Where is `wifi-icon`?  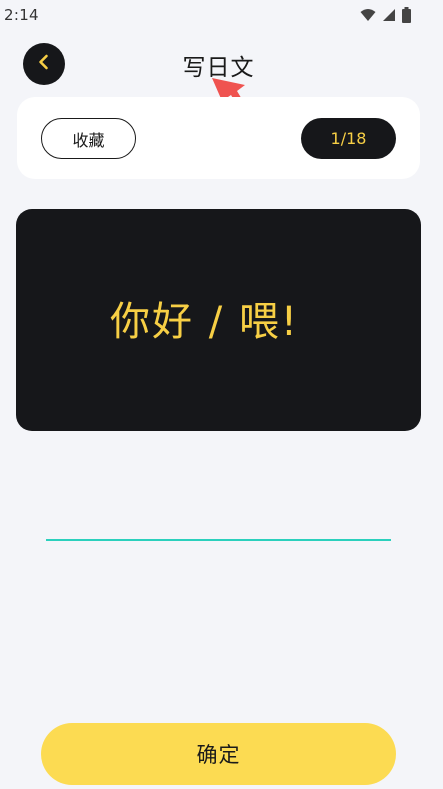
wifi-icon is located at coordinates (368, 15).